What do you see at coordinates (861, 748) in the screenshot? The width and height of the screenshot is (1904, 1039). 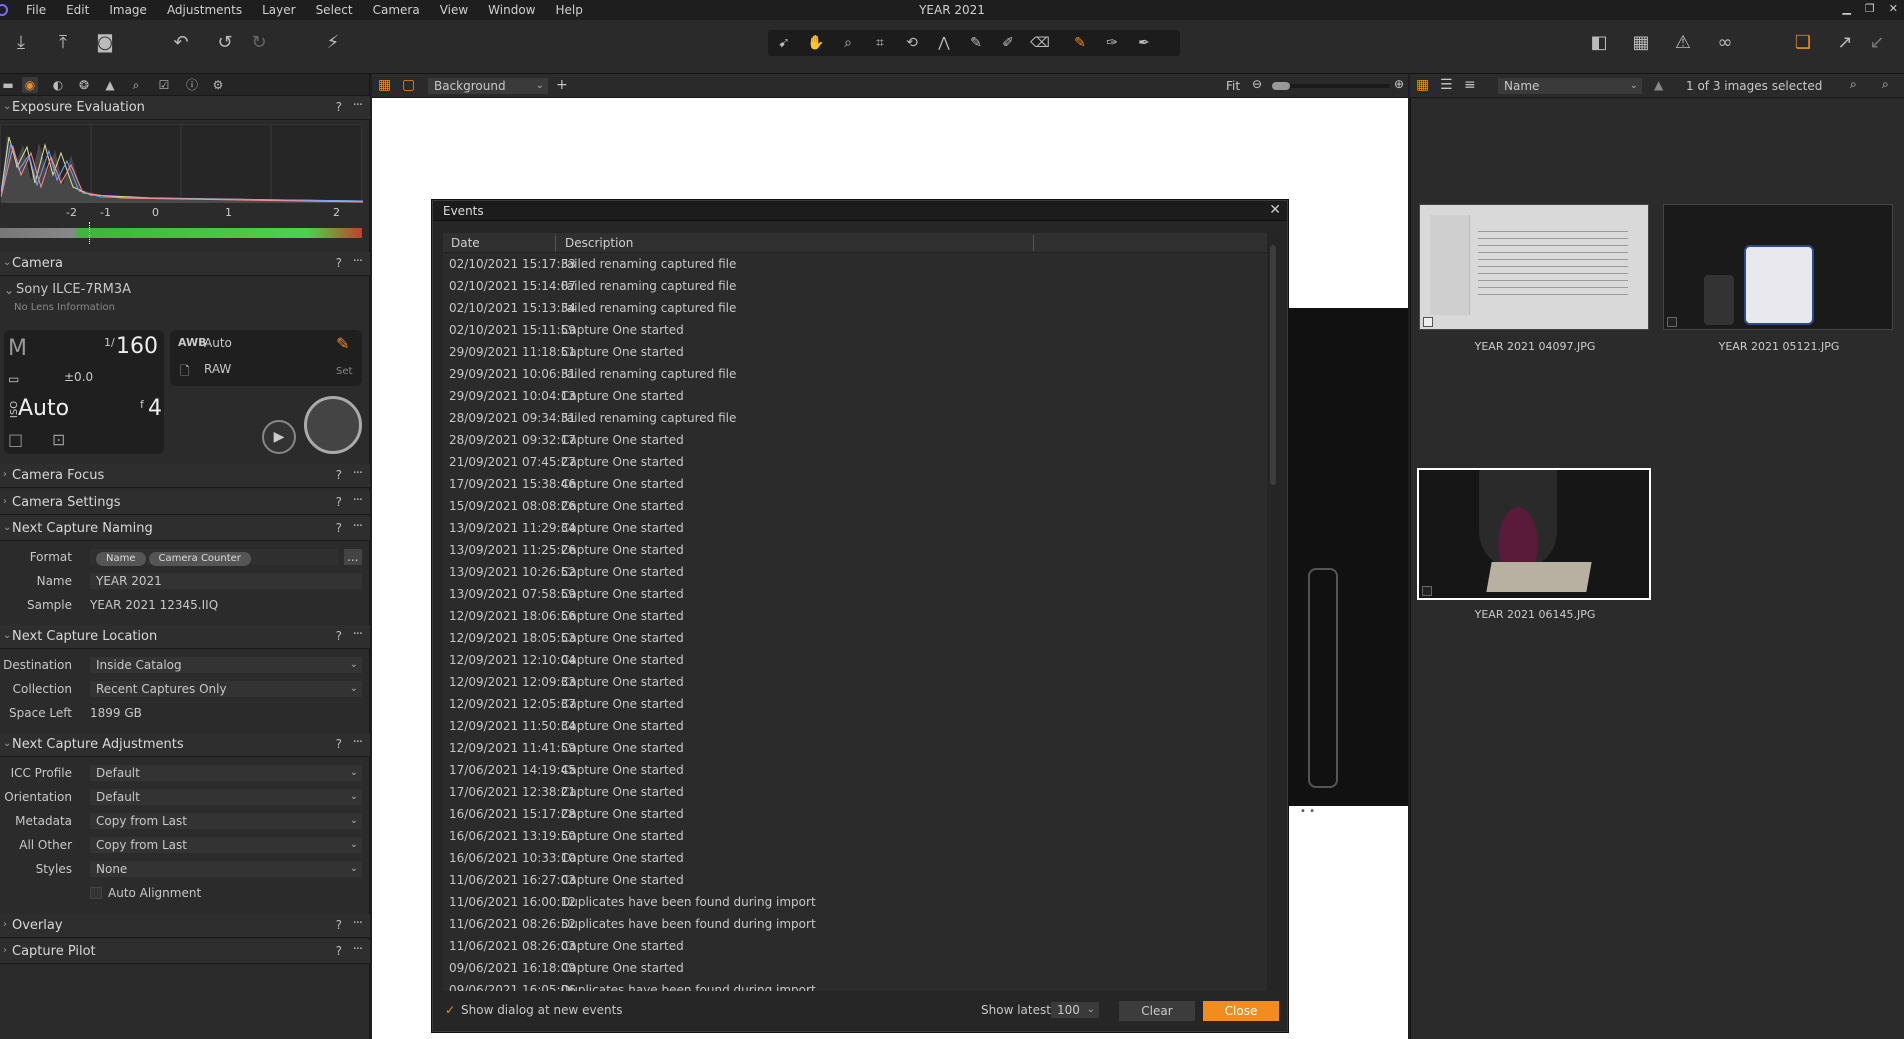 I see `table-row: 12/09/2021 11:41:59 Capture One started` at bounding box center [861, 748].